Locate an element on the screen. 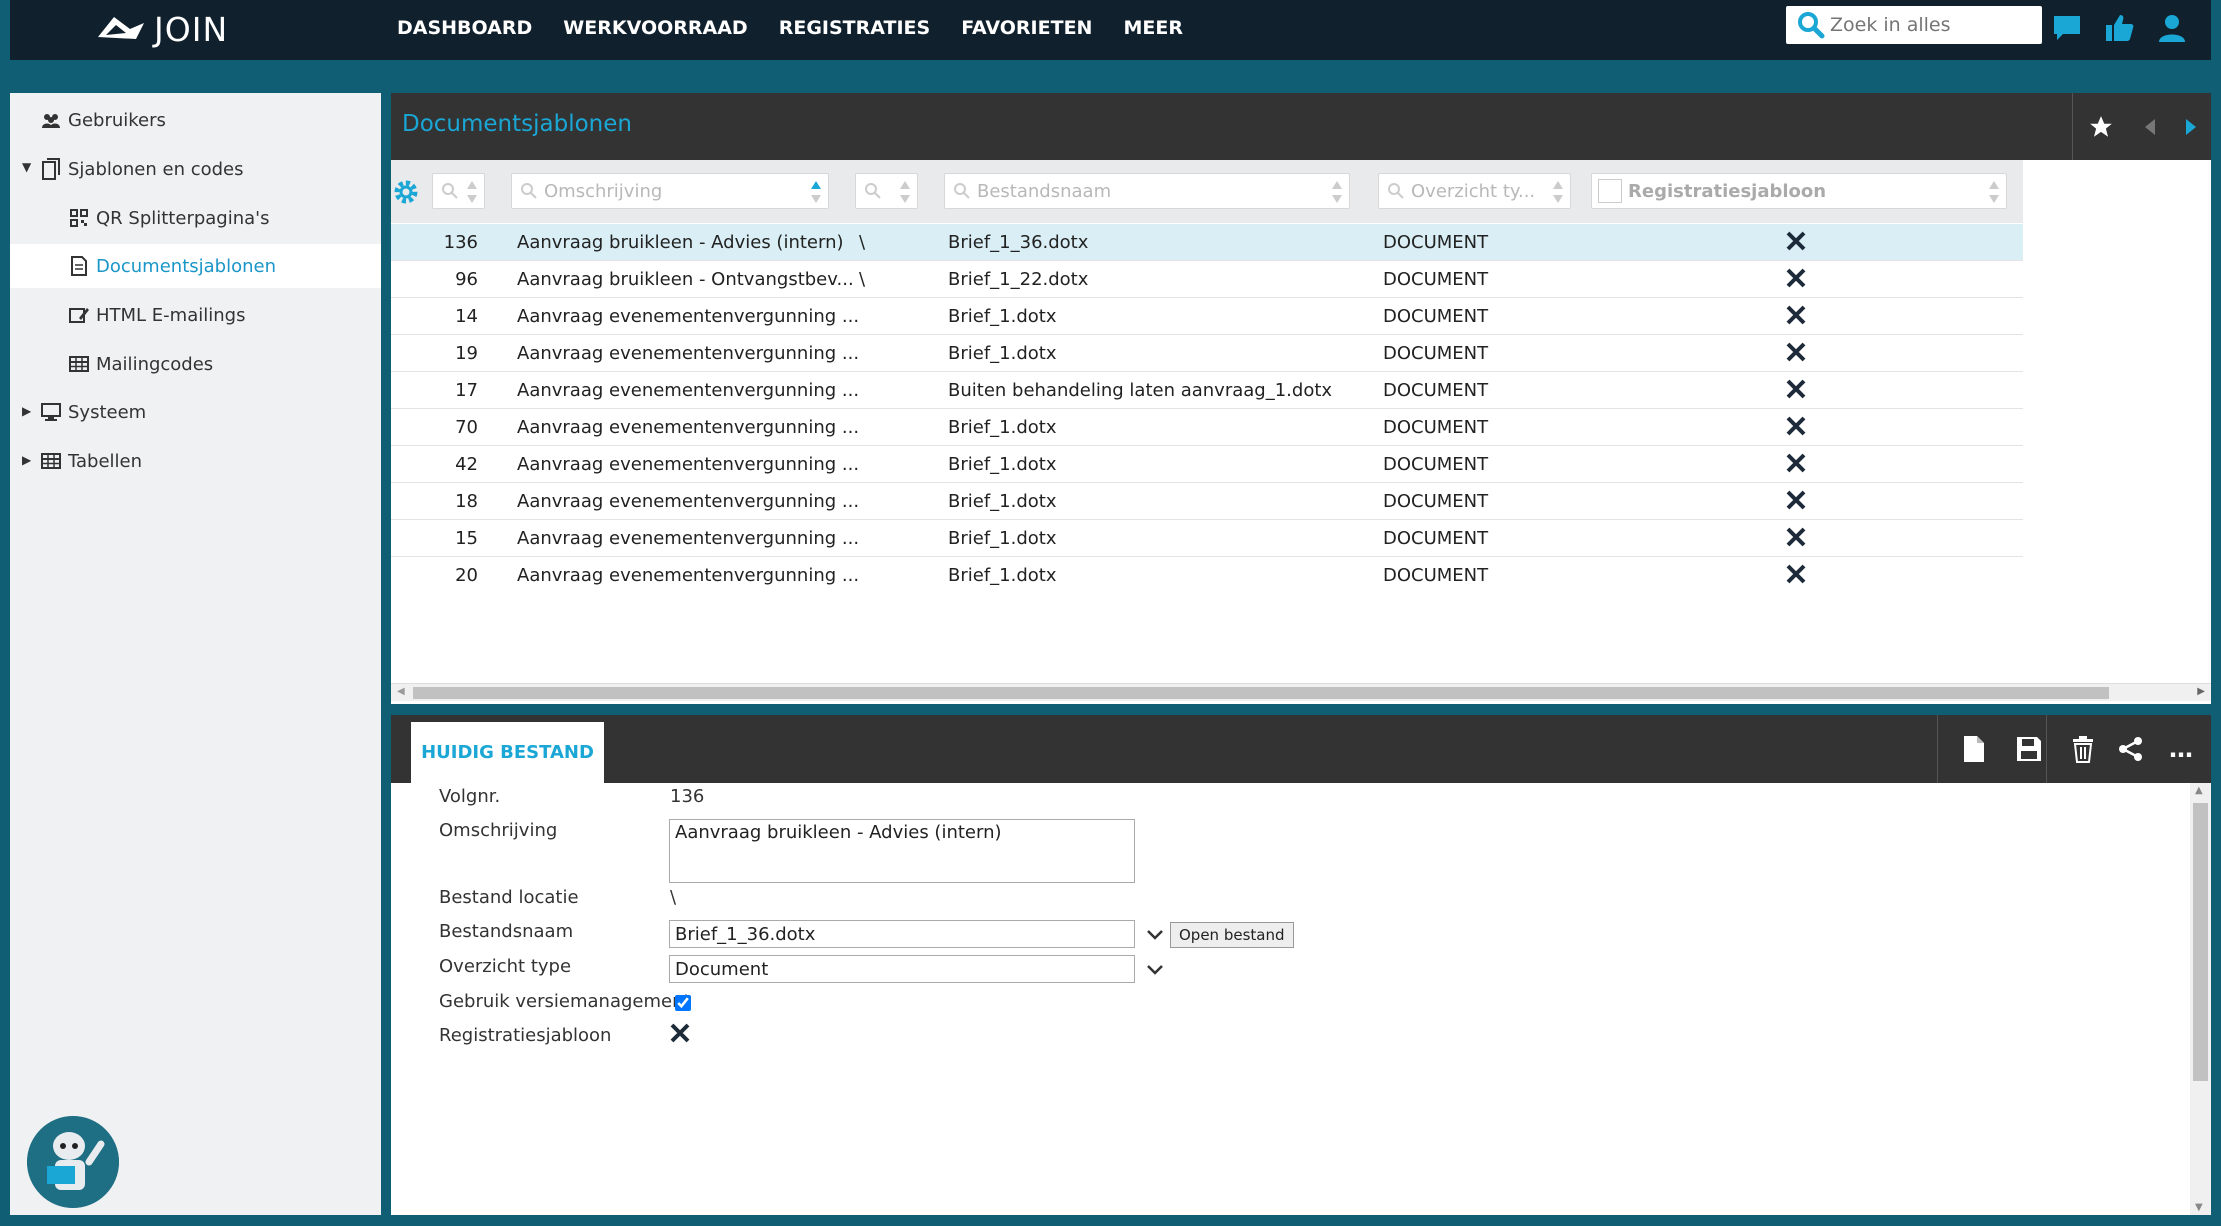  next-button is located at coordinates (2190, 126).